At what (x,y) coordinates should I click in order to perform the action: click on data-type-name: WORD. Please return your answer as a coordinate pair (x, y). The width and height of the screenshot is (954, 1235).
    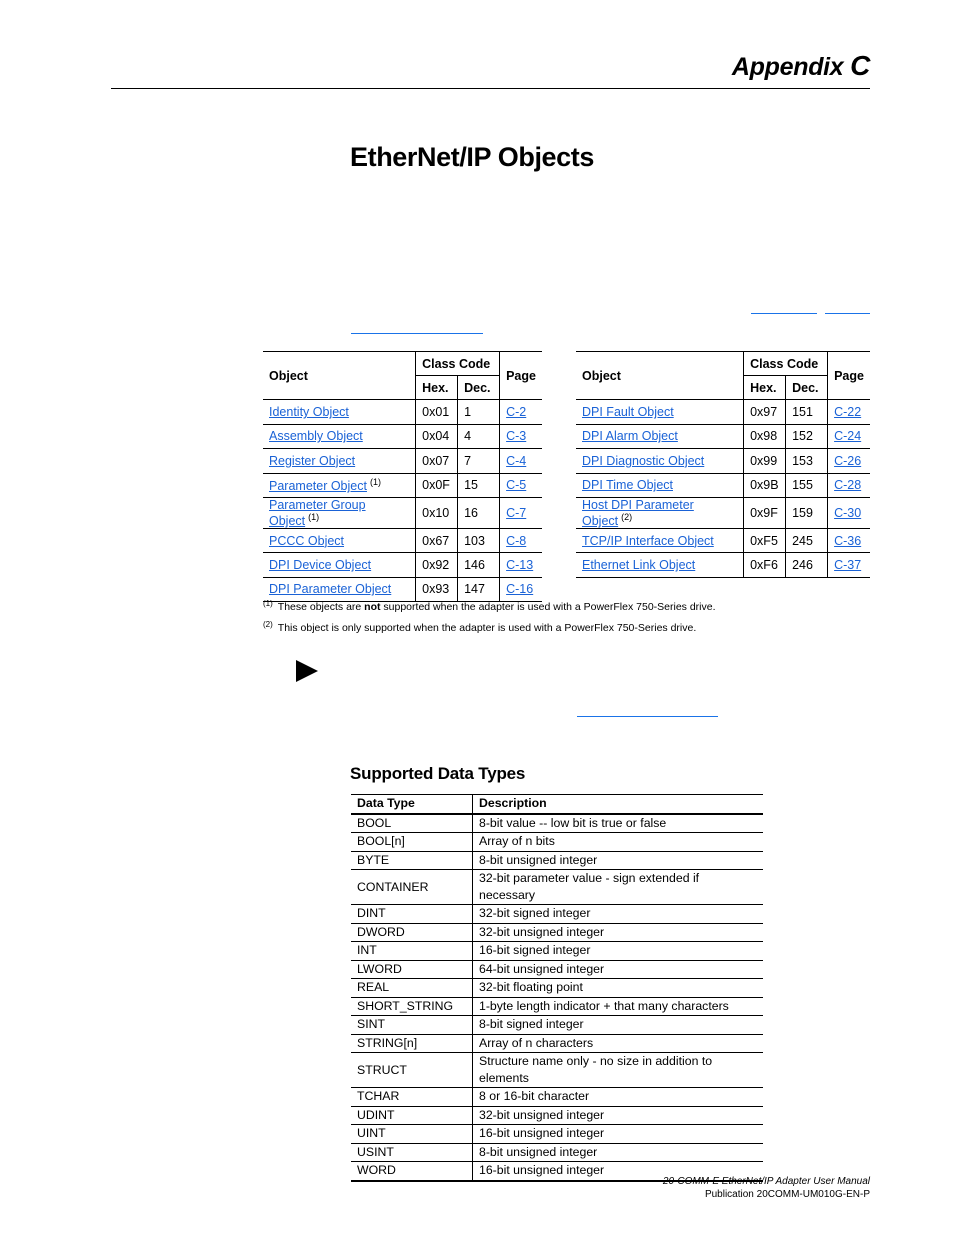
    Looking at the image, I should click on (412, 1171).